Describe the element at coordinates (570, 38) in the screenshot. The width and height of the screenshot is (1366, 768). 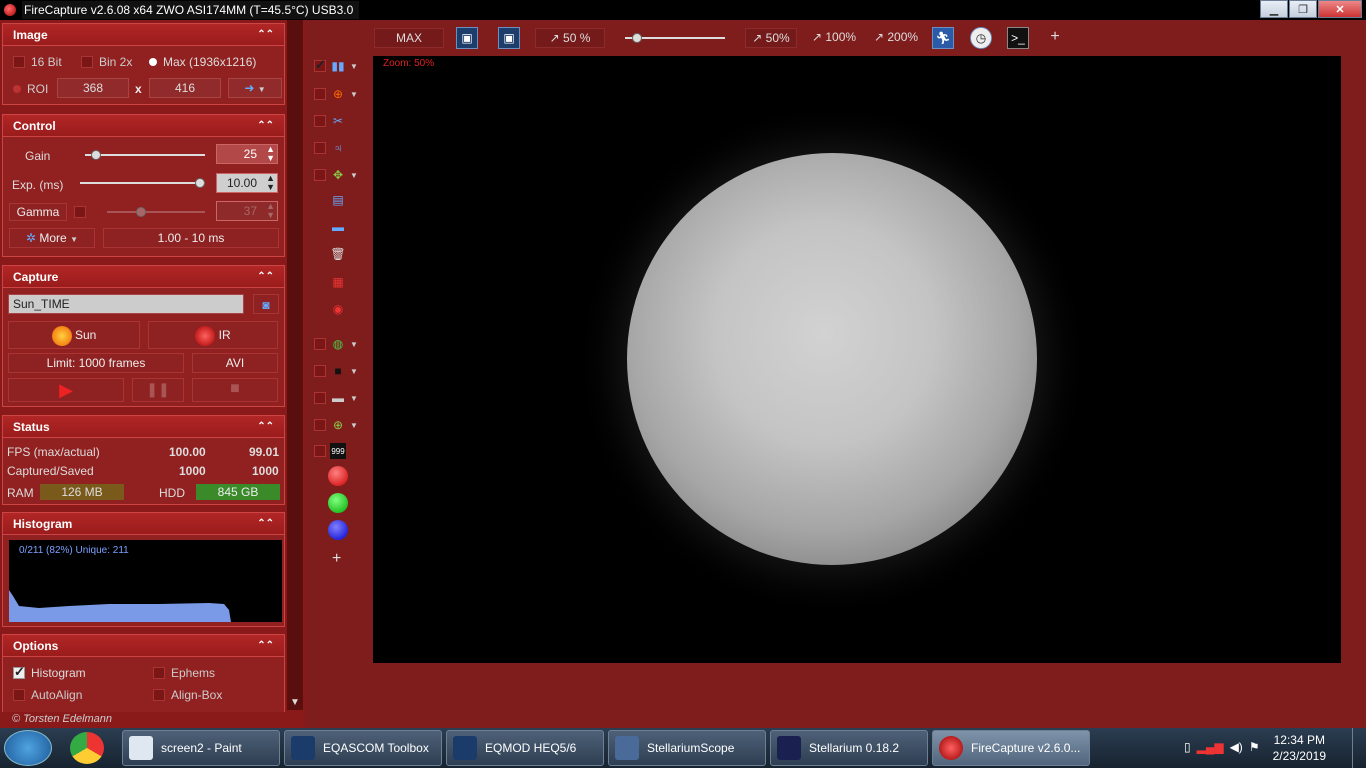
I see `zoom-display: ↗ 50 %` at that location.